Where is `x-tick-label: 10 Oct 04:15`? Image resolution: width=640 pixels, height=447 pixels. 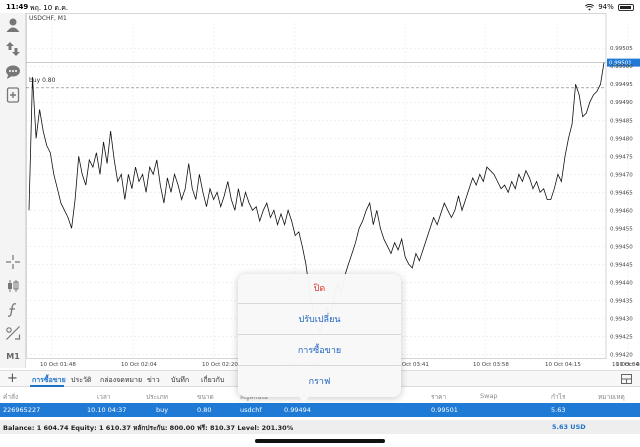
x-tick-label: 10 Oct 04:15 is located at coordinates (563, 365).